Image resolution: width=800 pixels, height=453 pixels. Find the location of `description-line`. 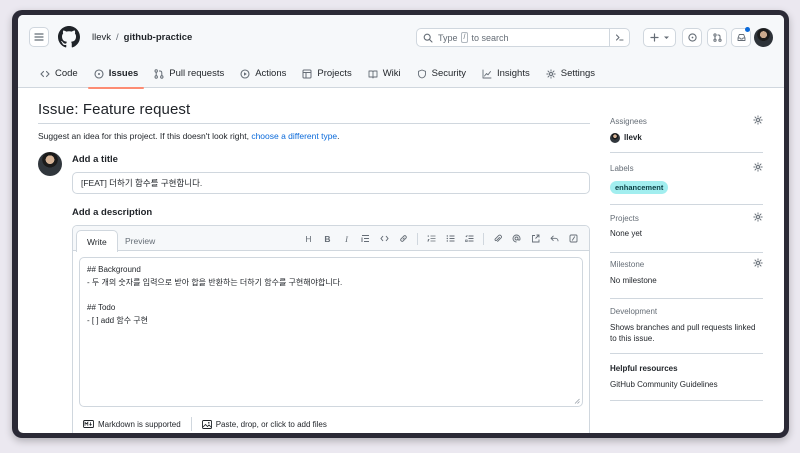

description-line is located at coordinates (331, 295).